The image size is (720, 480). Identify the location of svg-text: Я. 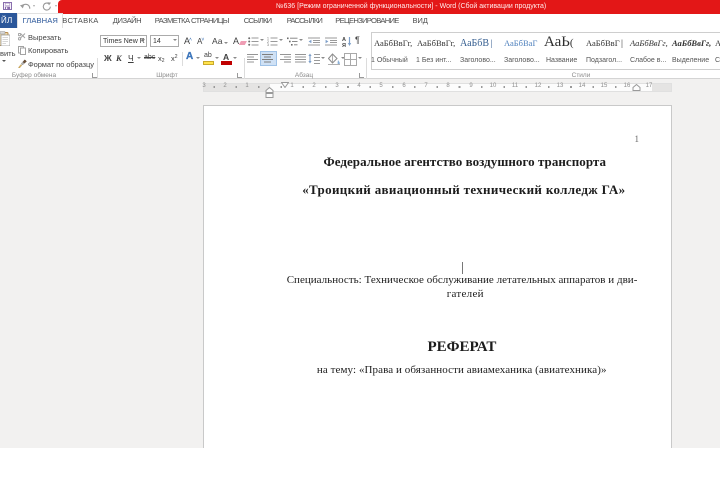
(344, 45).